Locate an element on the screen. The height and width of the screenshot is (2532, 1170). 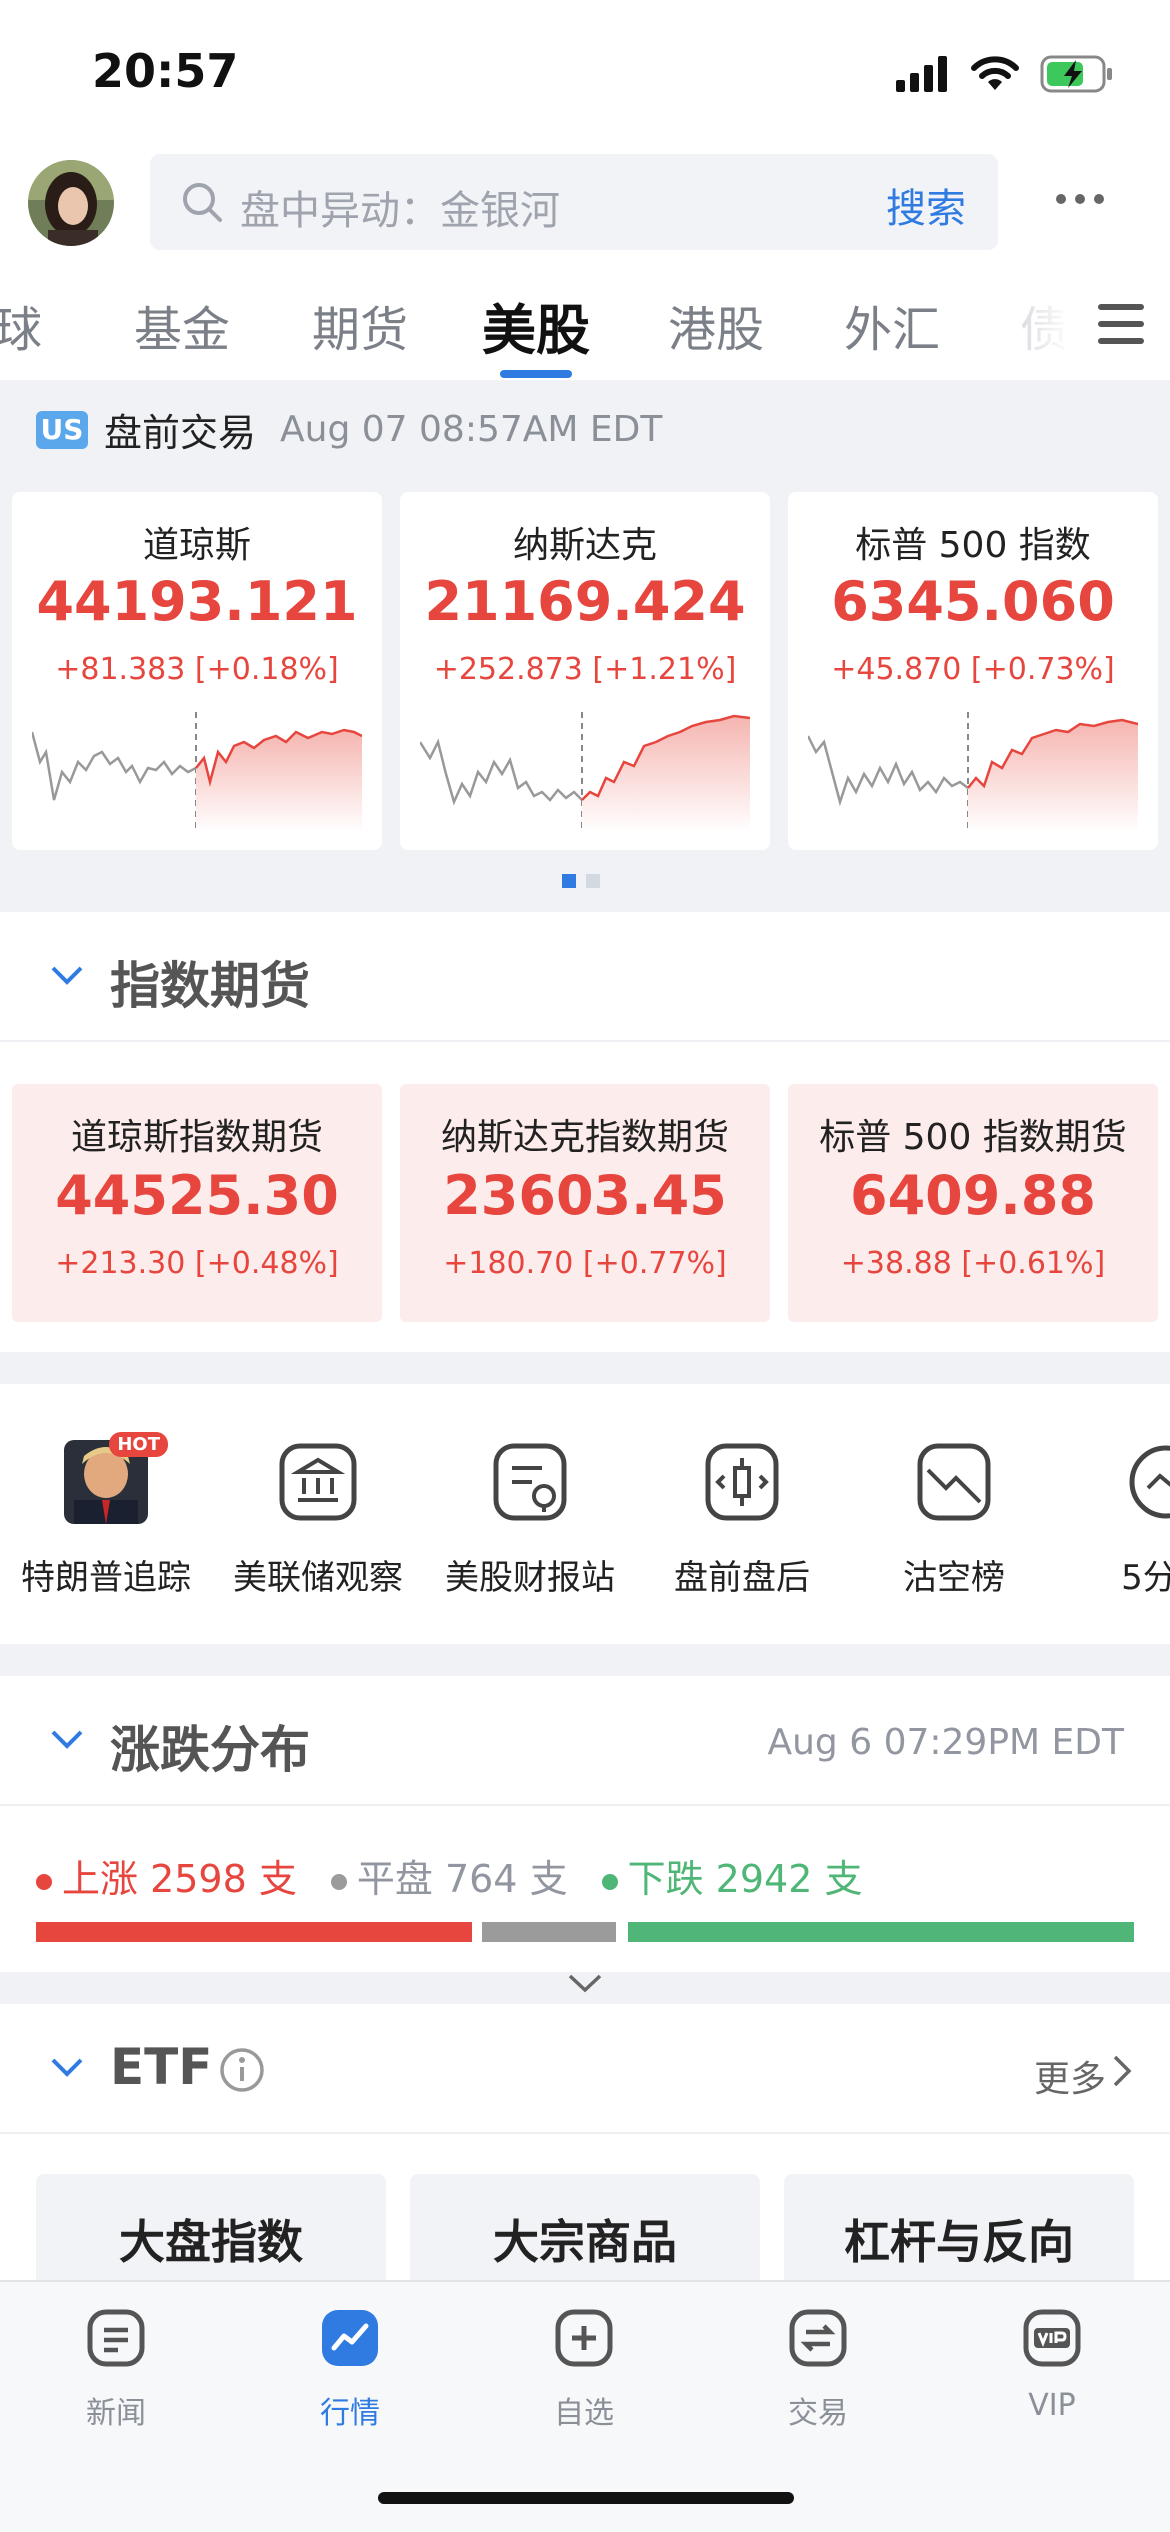
index-name: 标普 500 指数 is located at coordinates (973, 545).